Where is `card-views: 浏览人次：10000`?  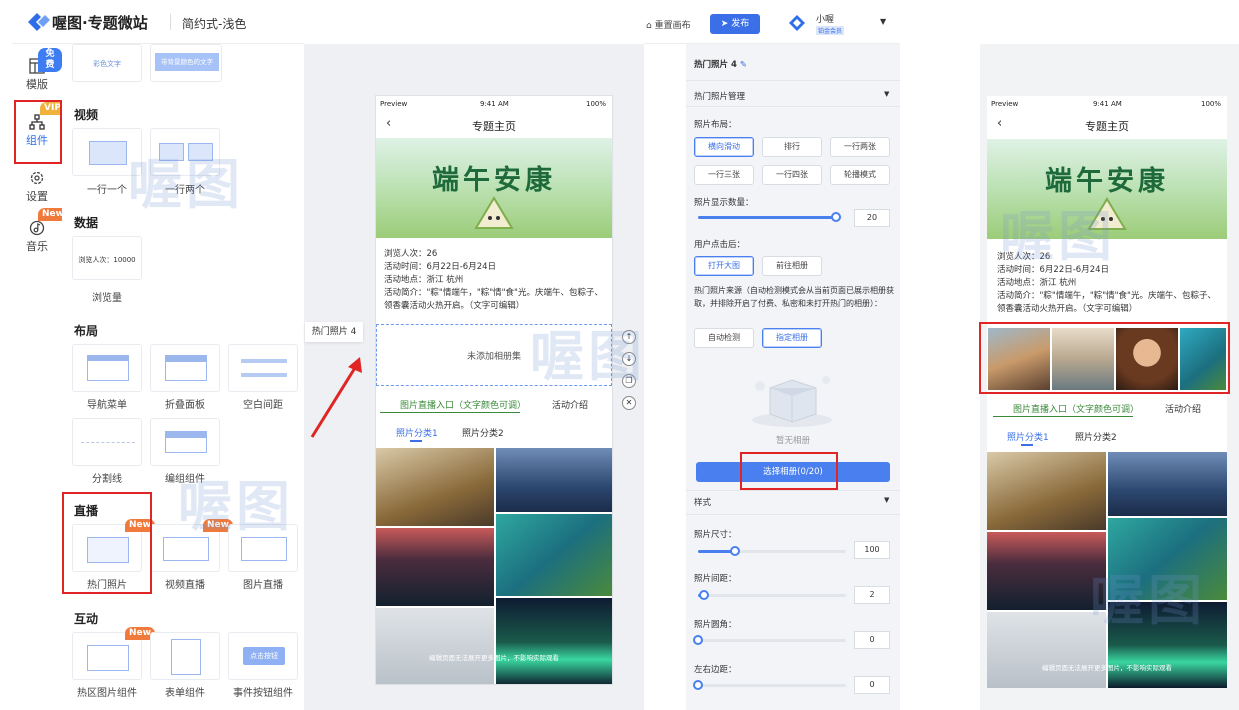 card-views: 浏览人次：10000 is located at coordinates (107, 258).